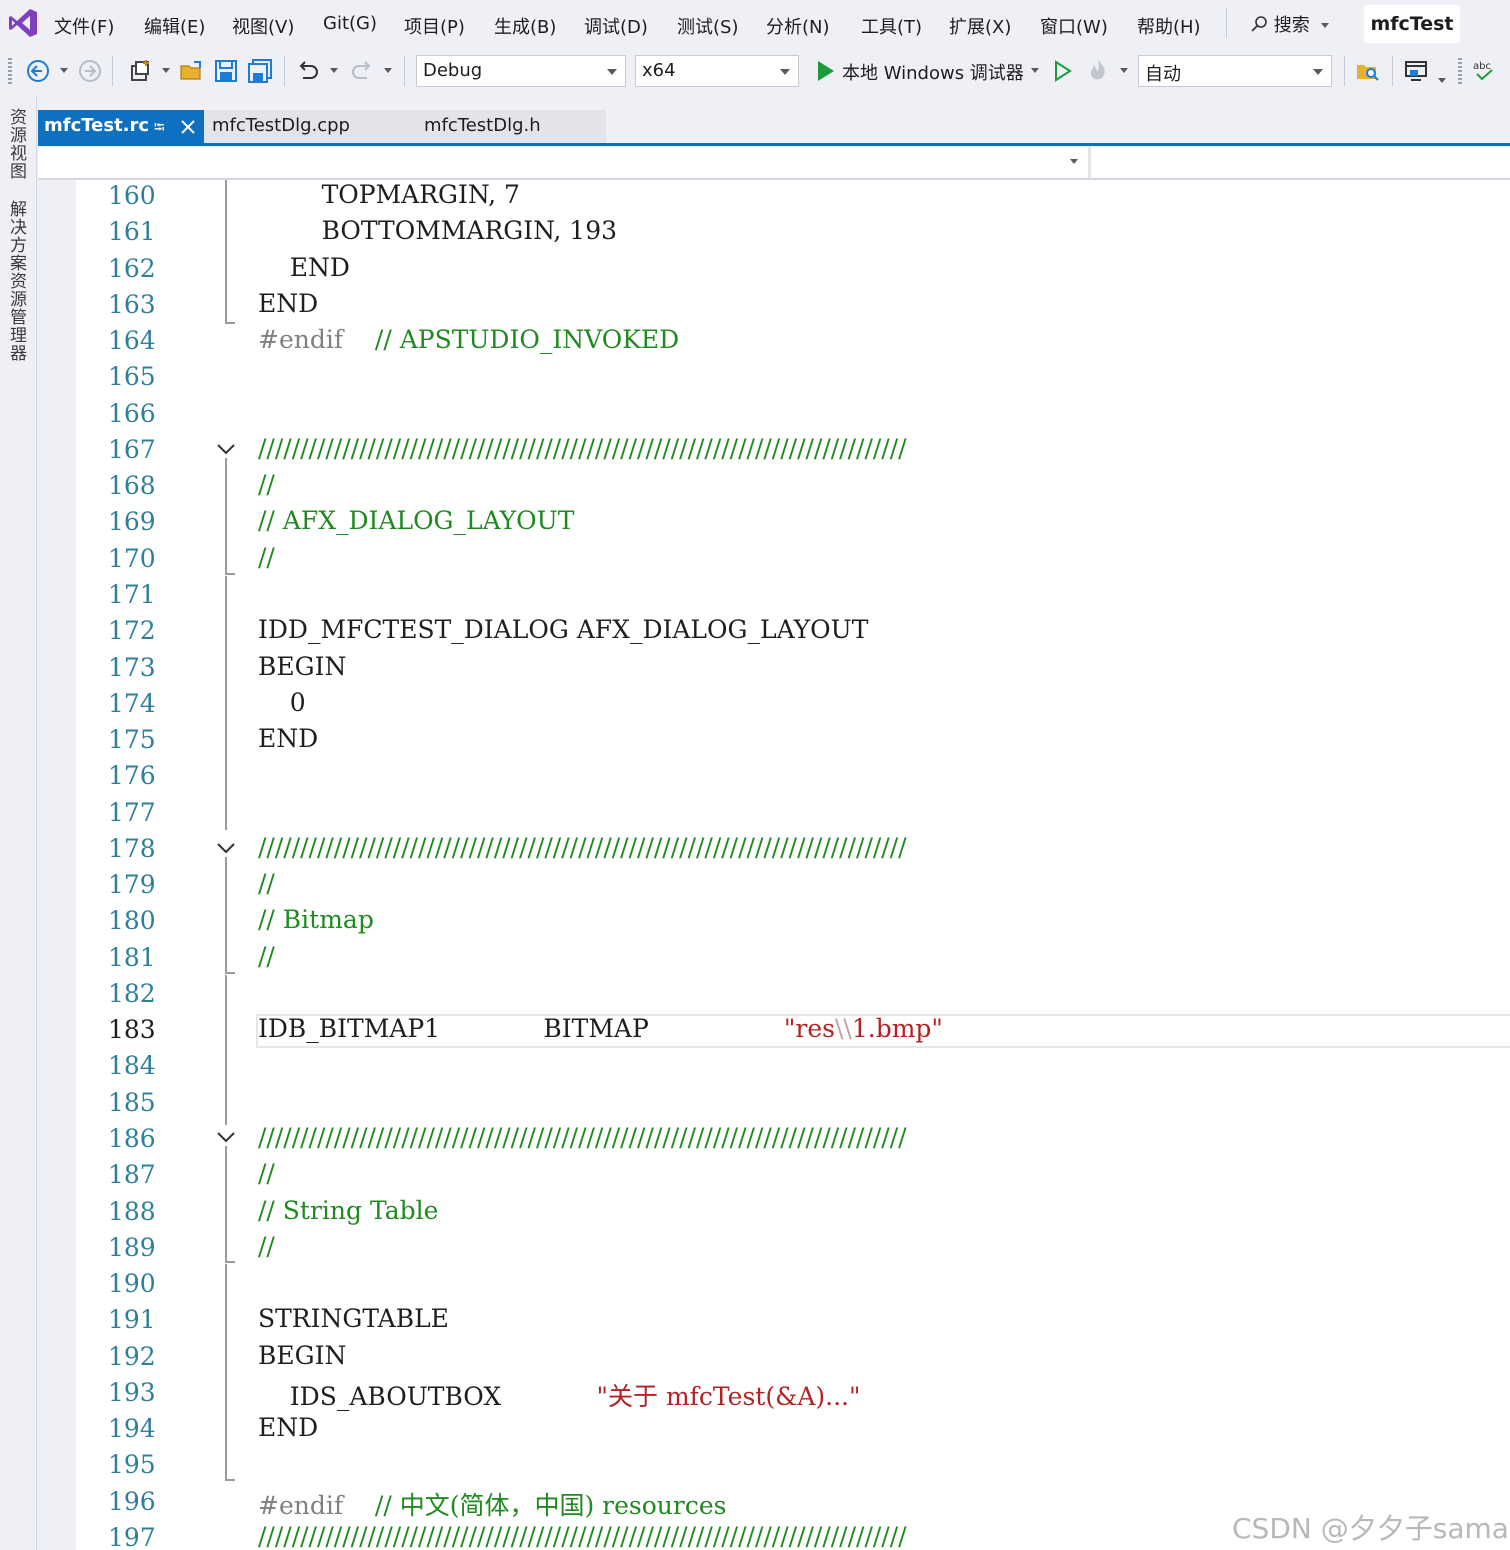 This screenshot has width=1510, height=1550. I want to click on menu-tools: 工具(T), so click(891, 26).